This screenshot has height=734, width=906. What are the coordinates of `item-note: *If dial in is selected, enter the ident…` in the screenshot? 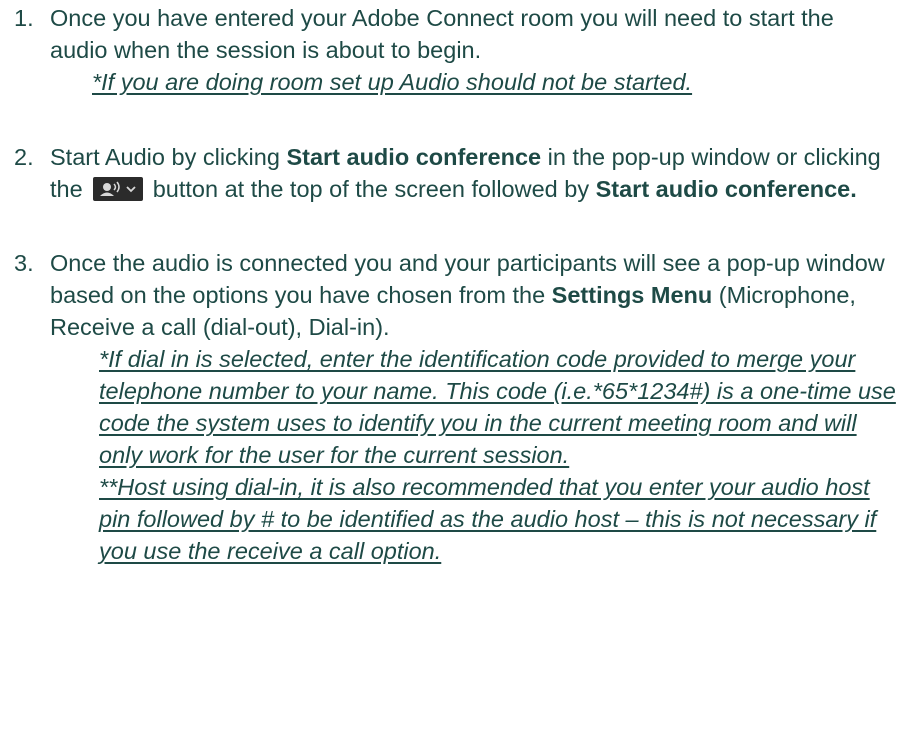 It's located at (497, 407).